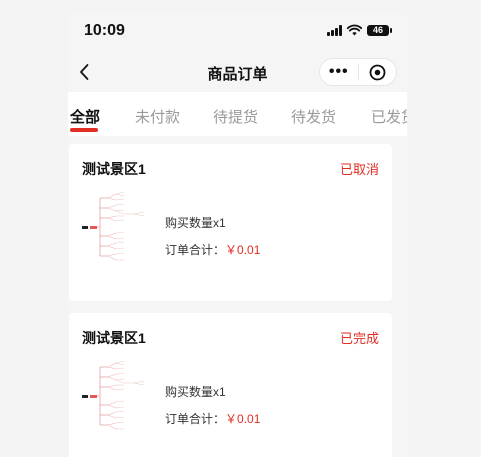  I want to click on active-tab-indicator, so click(84, 130).